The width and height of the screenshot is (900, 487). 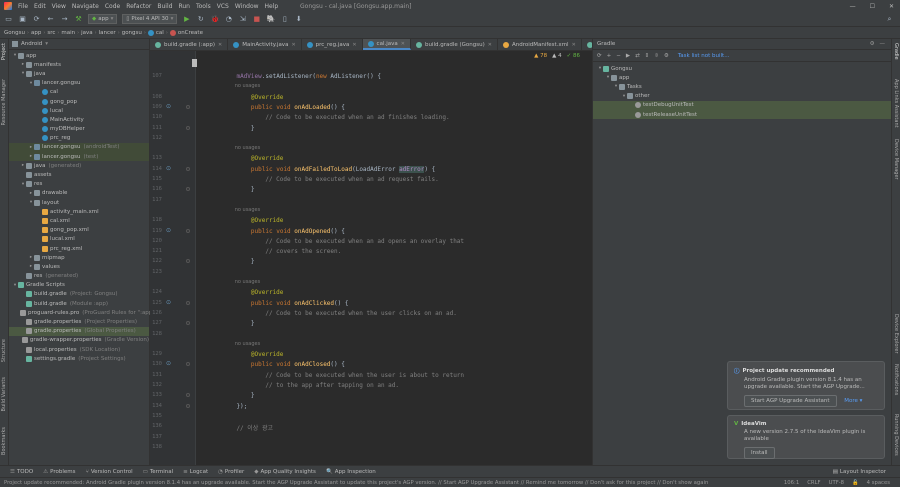 What do you see at coordinates (790, 401) in the screenshot?
I see `start-agp-upgrade-button: Start AGP Upgrade Assistant` at bounding box center [790, 401].